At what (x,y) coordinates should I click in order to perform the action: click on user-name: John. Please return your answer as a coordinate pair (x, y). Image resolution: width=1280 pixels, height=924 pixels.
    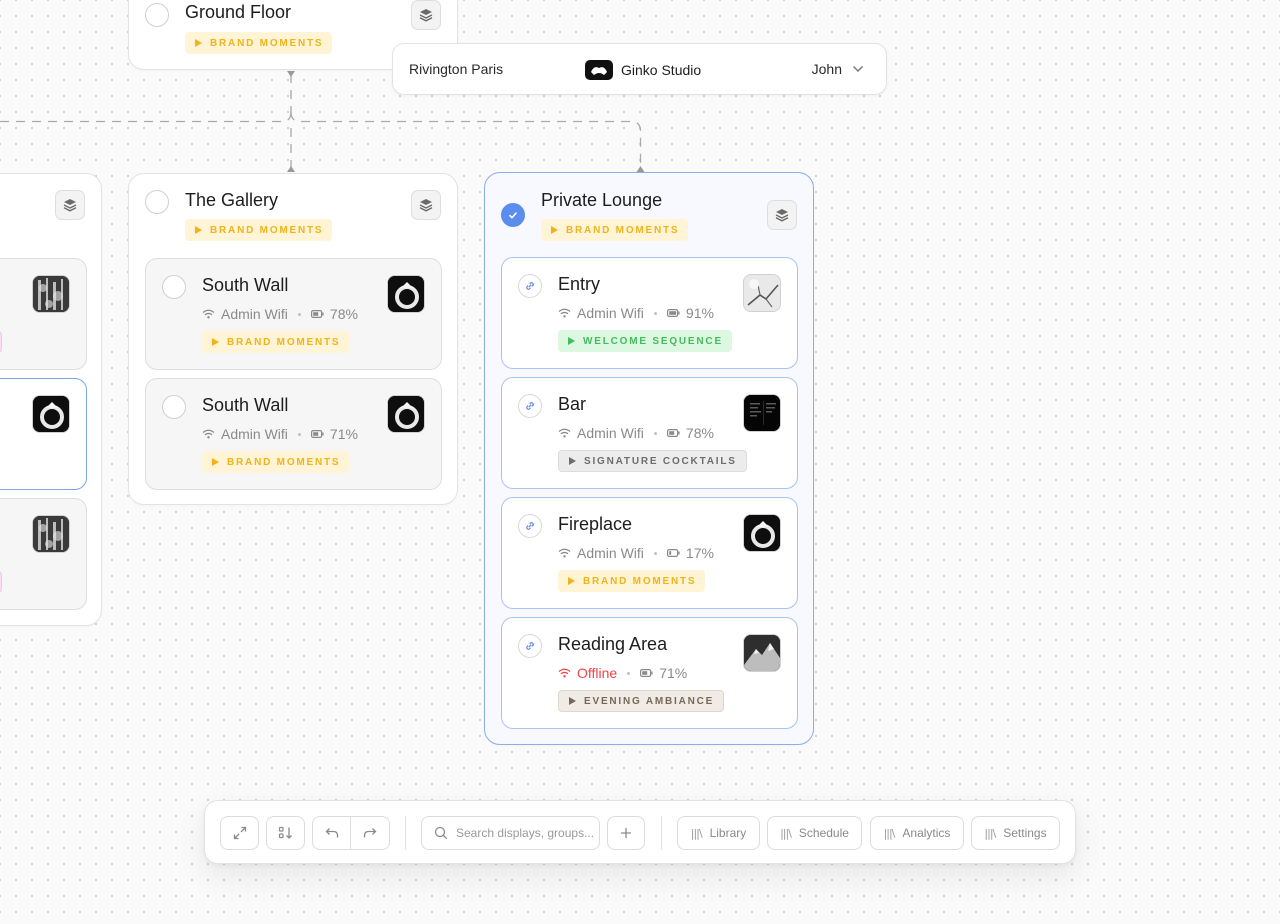
    Looking at the image, I should click on (826, 69).